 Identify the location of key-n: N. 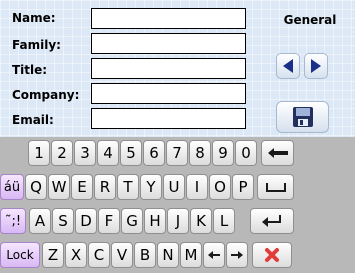
(168, 255).